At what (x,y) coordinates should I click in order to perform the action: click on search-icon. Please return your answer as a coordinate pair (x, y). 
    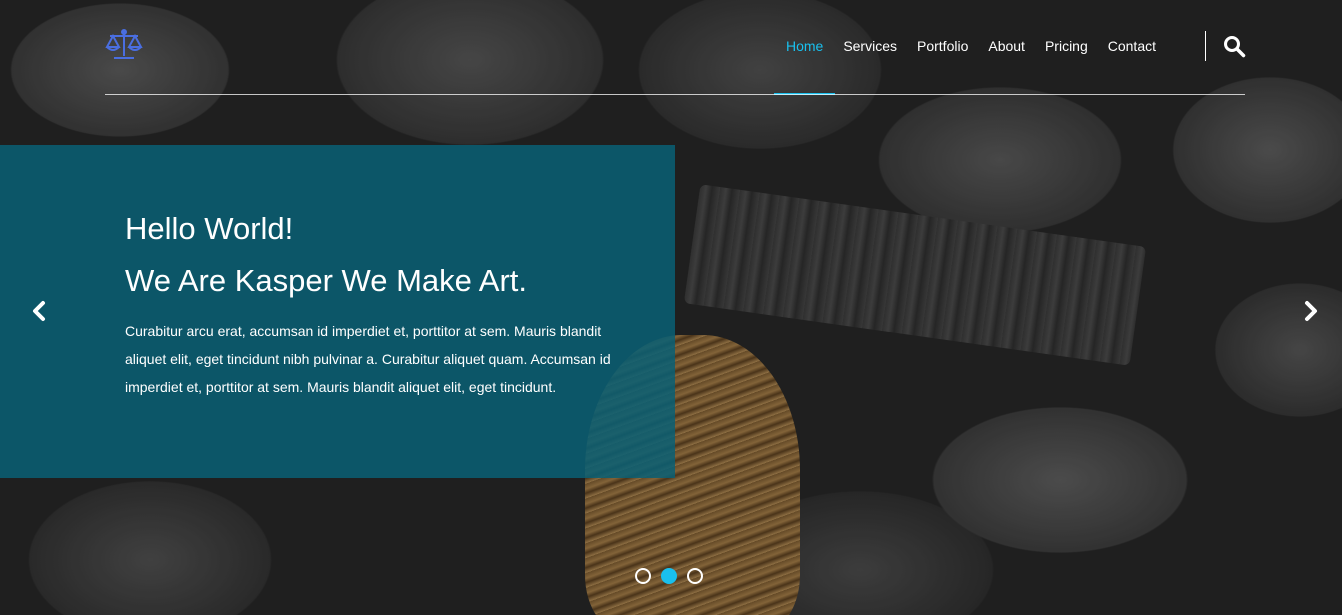
    Looking at the image, I should click on (1234, 46).